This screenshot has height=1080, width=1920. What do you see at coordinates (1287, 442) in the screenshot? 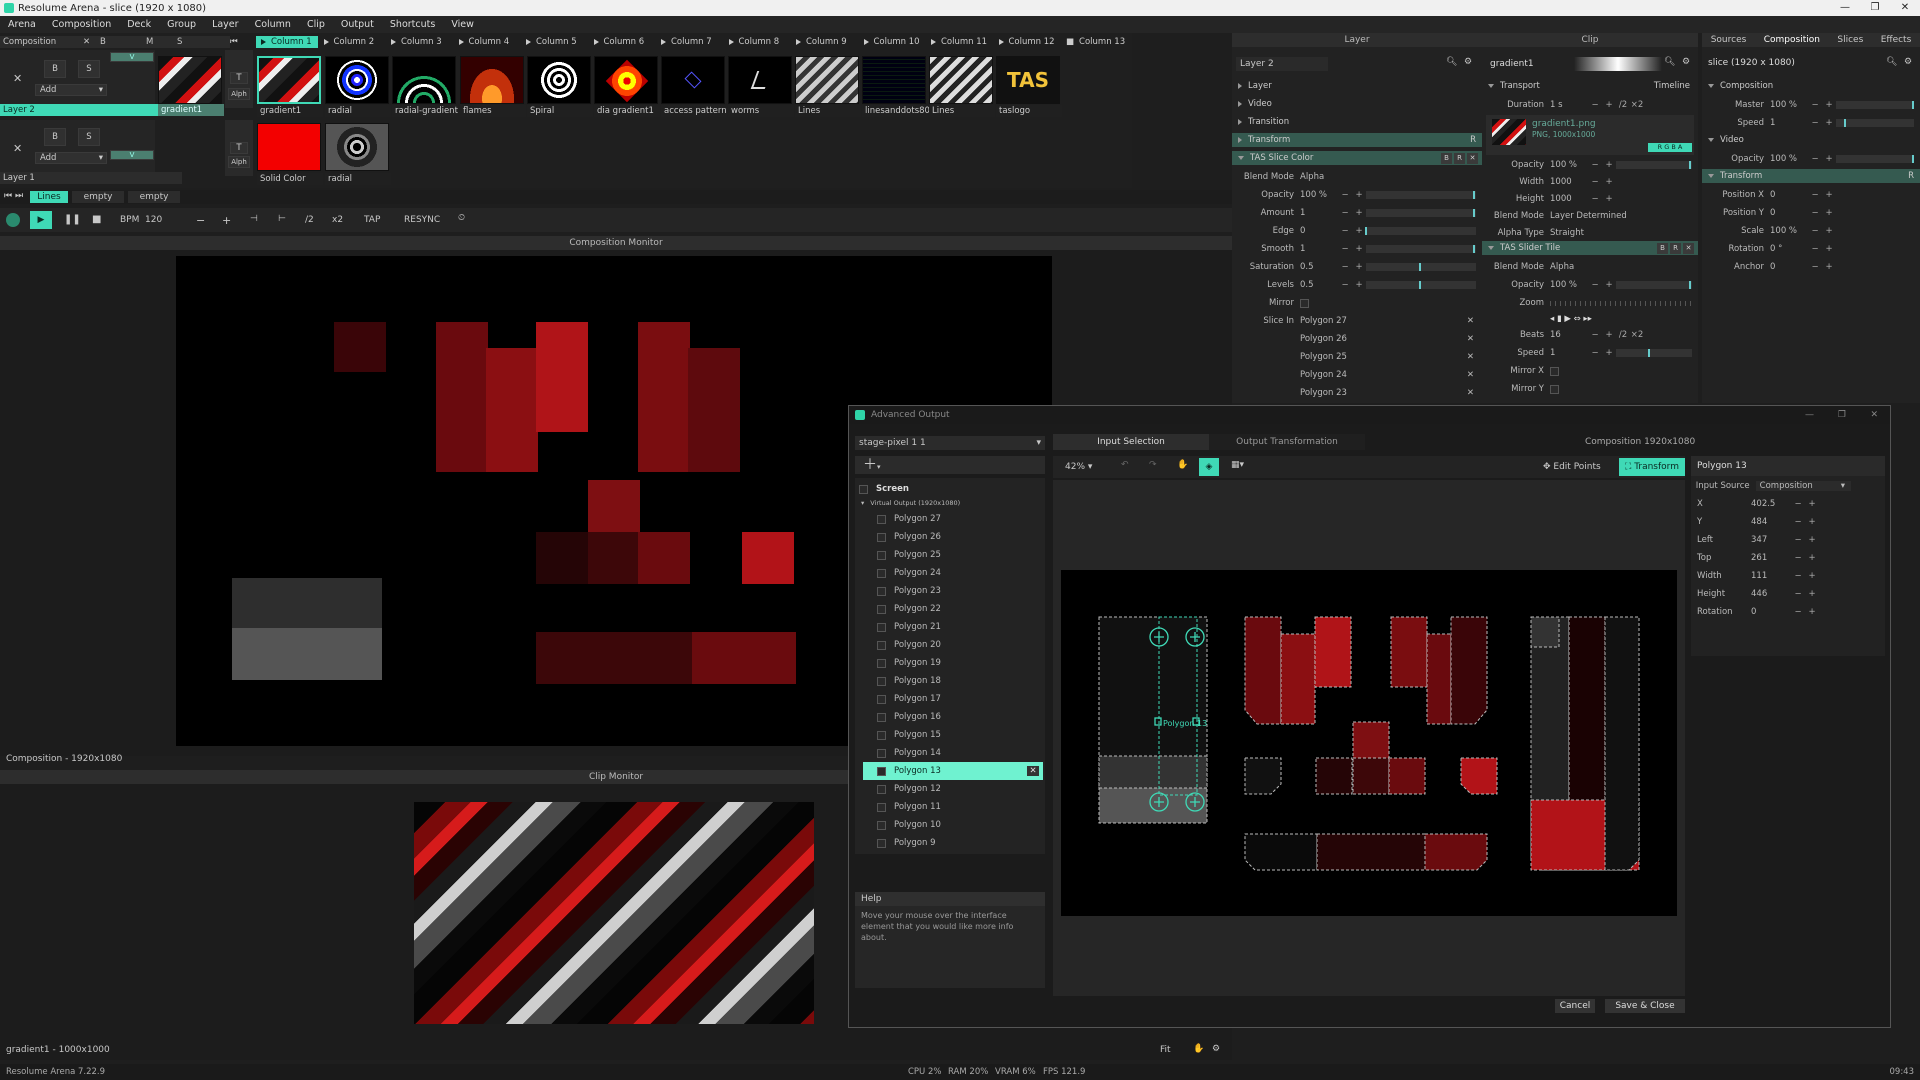
I see `tab-output-transformation: Output Transformation` at bounding box center [1287, 442].